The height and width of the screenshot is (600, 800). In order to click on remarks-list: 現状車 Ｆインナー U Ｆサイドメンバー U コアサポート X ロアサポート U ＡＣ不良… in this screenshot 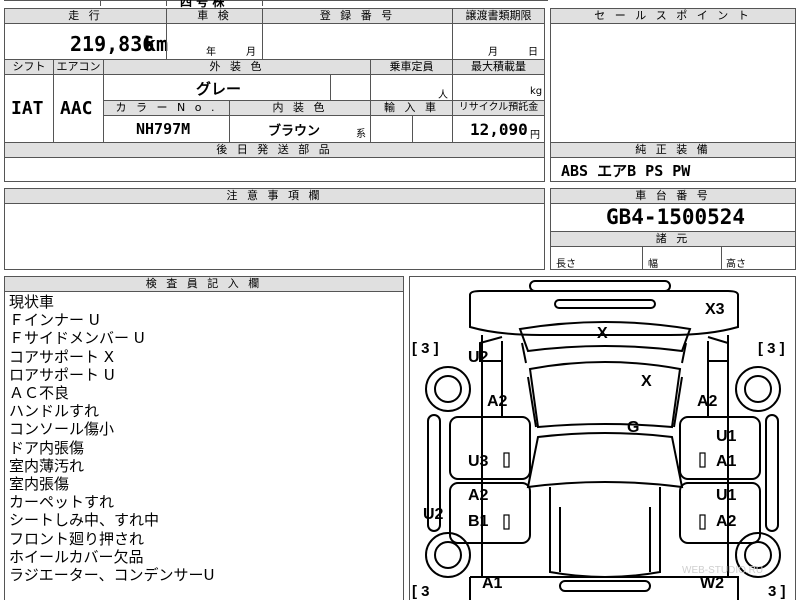, I will do `click(112, 438)`.